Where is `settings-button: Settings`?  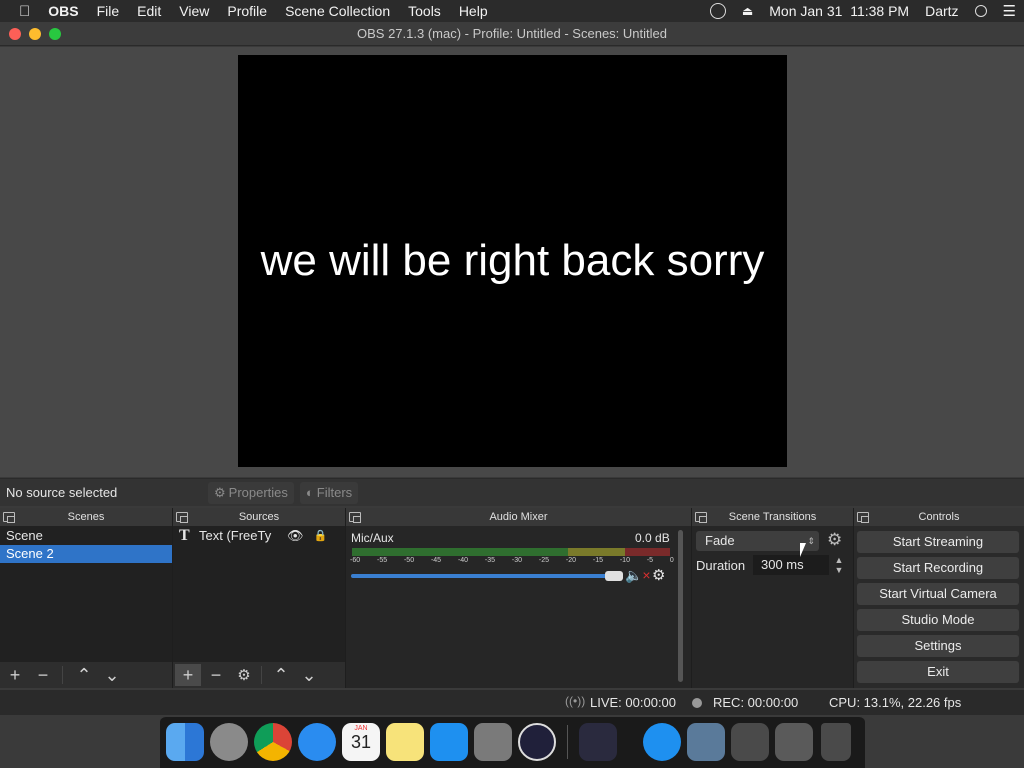 settings-button: Settings is located at coordinates (938, 646).